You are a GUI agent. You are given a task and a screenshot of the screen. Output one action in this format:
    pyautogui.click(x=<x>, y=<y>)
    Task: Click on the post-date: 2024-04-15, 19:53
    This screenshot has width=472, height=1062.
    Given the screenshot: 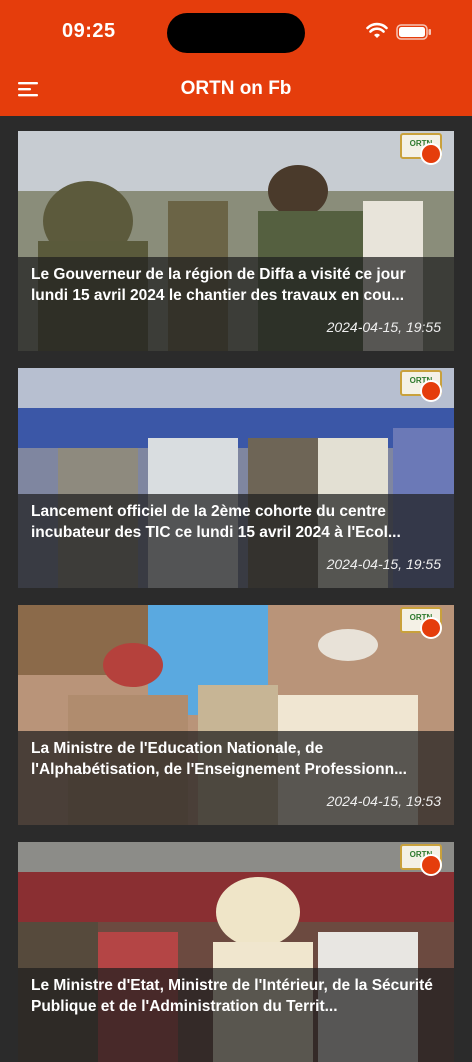 What is the action you would take?
    pyautogui.click(x=383, y=801)
    